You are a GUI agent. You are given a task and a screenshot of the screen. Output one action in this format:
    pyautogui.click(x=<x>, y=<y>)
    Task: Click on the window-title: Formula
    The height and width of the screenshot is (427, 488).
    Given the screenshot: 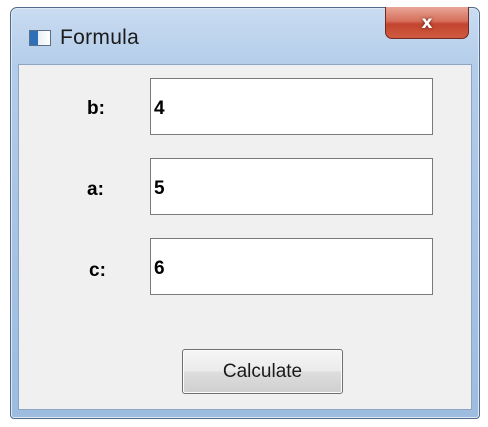 What is the action you would take?
    pyautogui.click(x=100, y=37)
    